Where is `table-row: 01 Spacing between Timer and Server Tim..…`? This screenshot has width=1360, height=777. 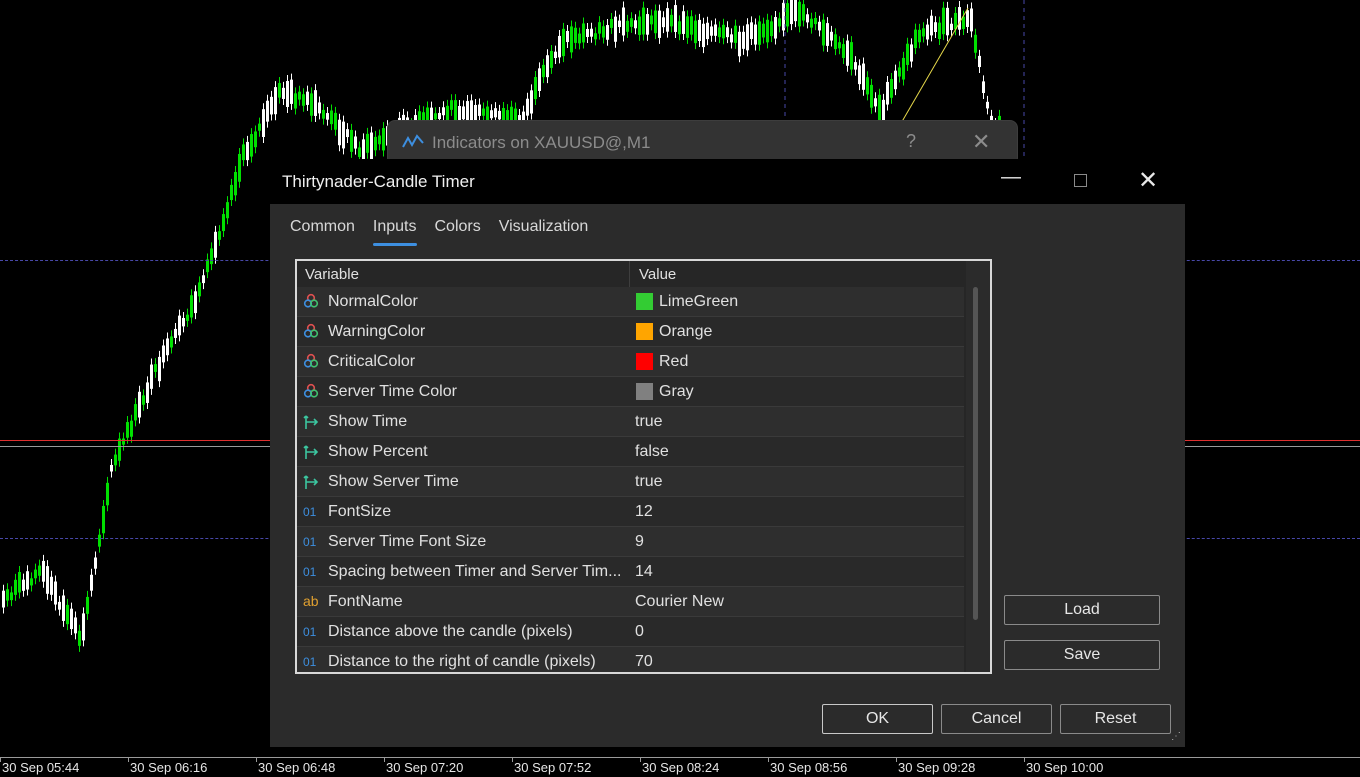 table-row: 01 Spacing between Timer and Server Tim..… is located at coordinates (630, 572).